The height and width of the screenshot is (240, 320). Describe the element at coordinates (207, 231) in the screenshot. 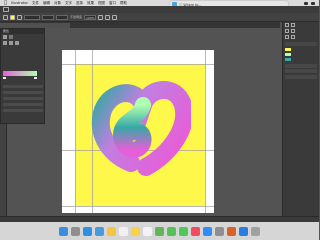

I see `appstore-icon` at that location.